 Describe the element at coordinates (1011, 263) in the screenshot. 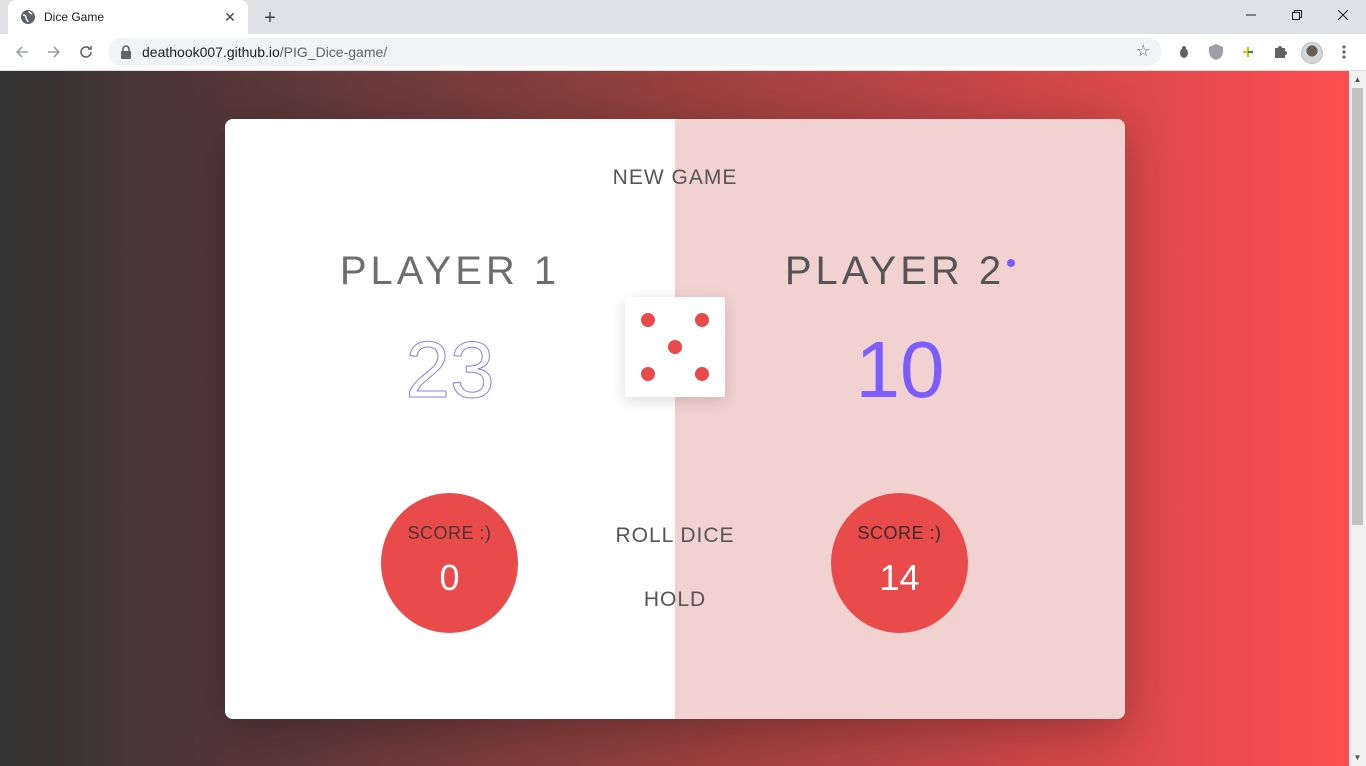

I see `active-player-dot-icon` at that location.